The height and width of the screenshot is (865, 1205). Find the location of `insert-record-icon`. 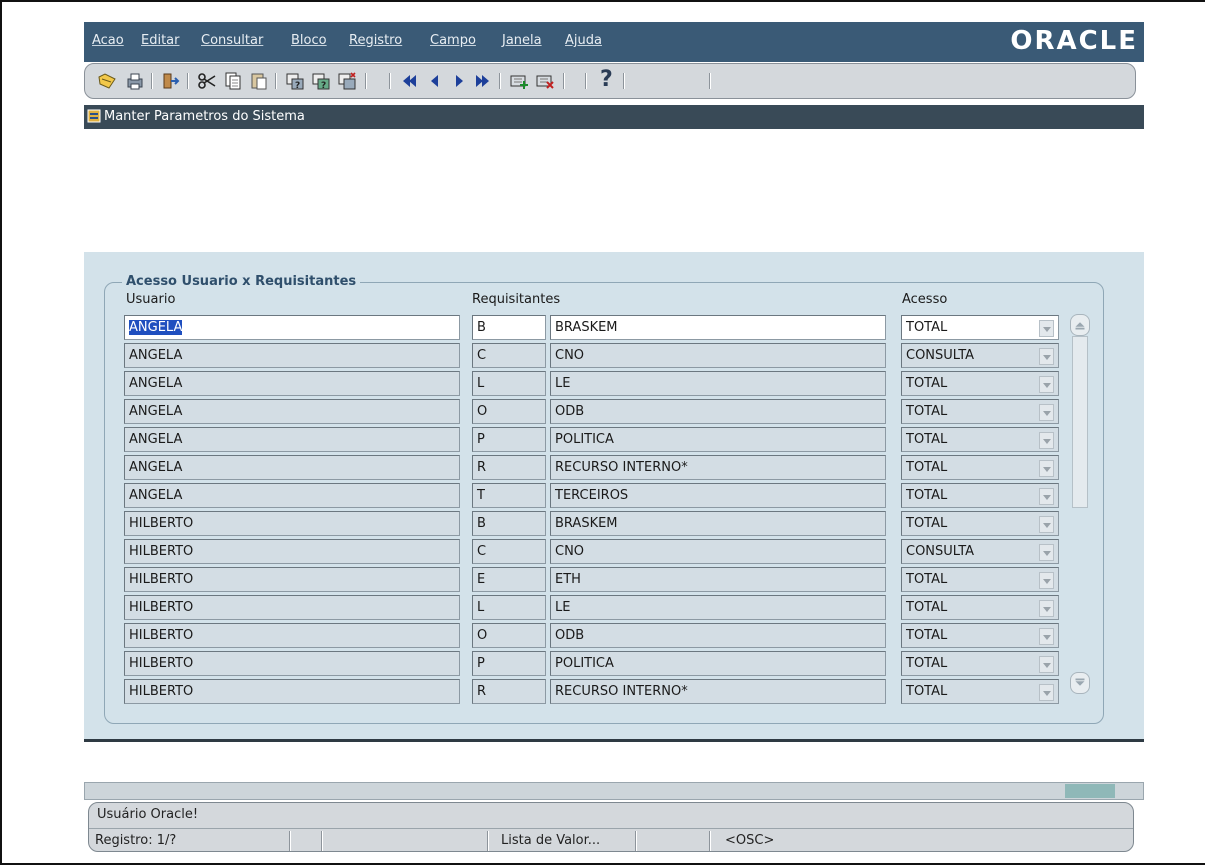

insert-record-icon is located at coordinates (519, 81).